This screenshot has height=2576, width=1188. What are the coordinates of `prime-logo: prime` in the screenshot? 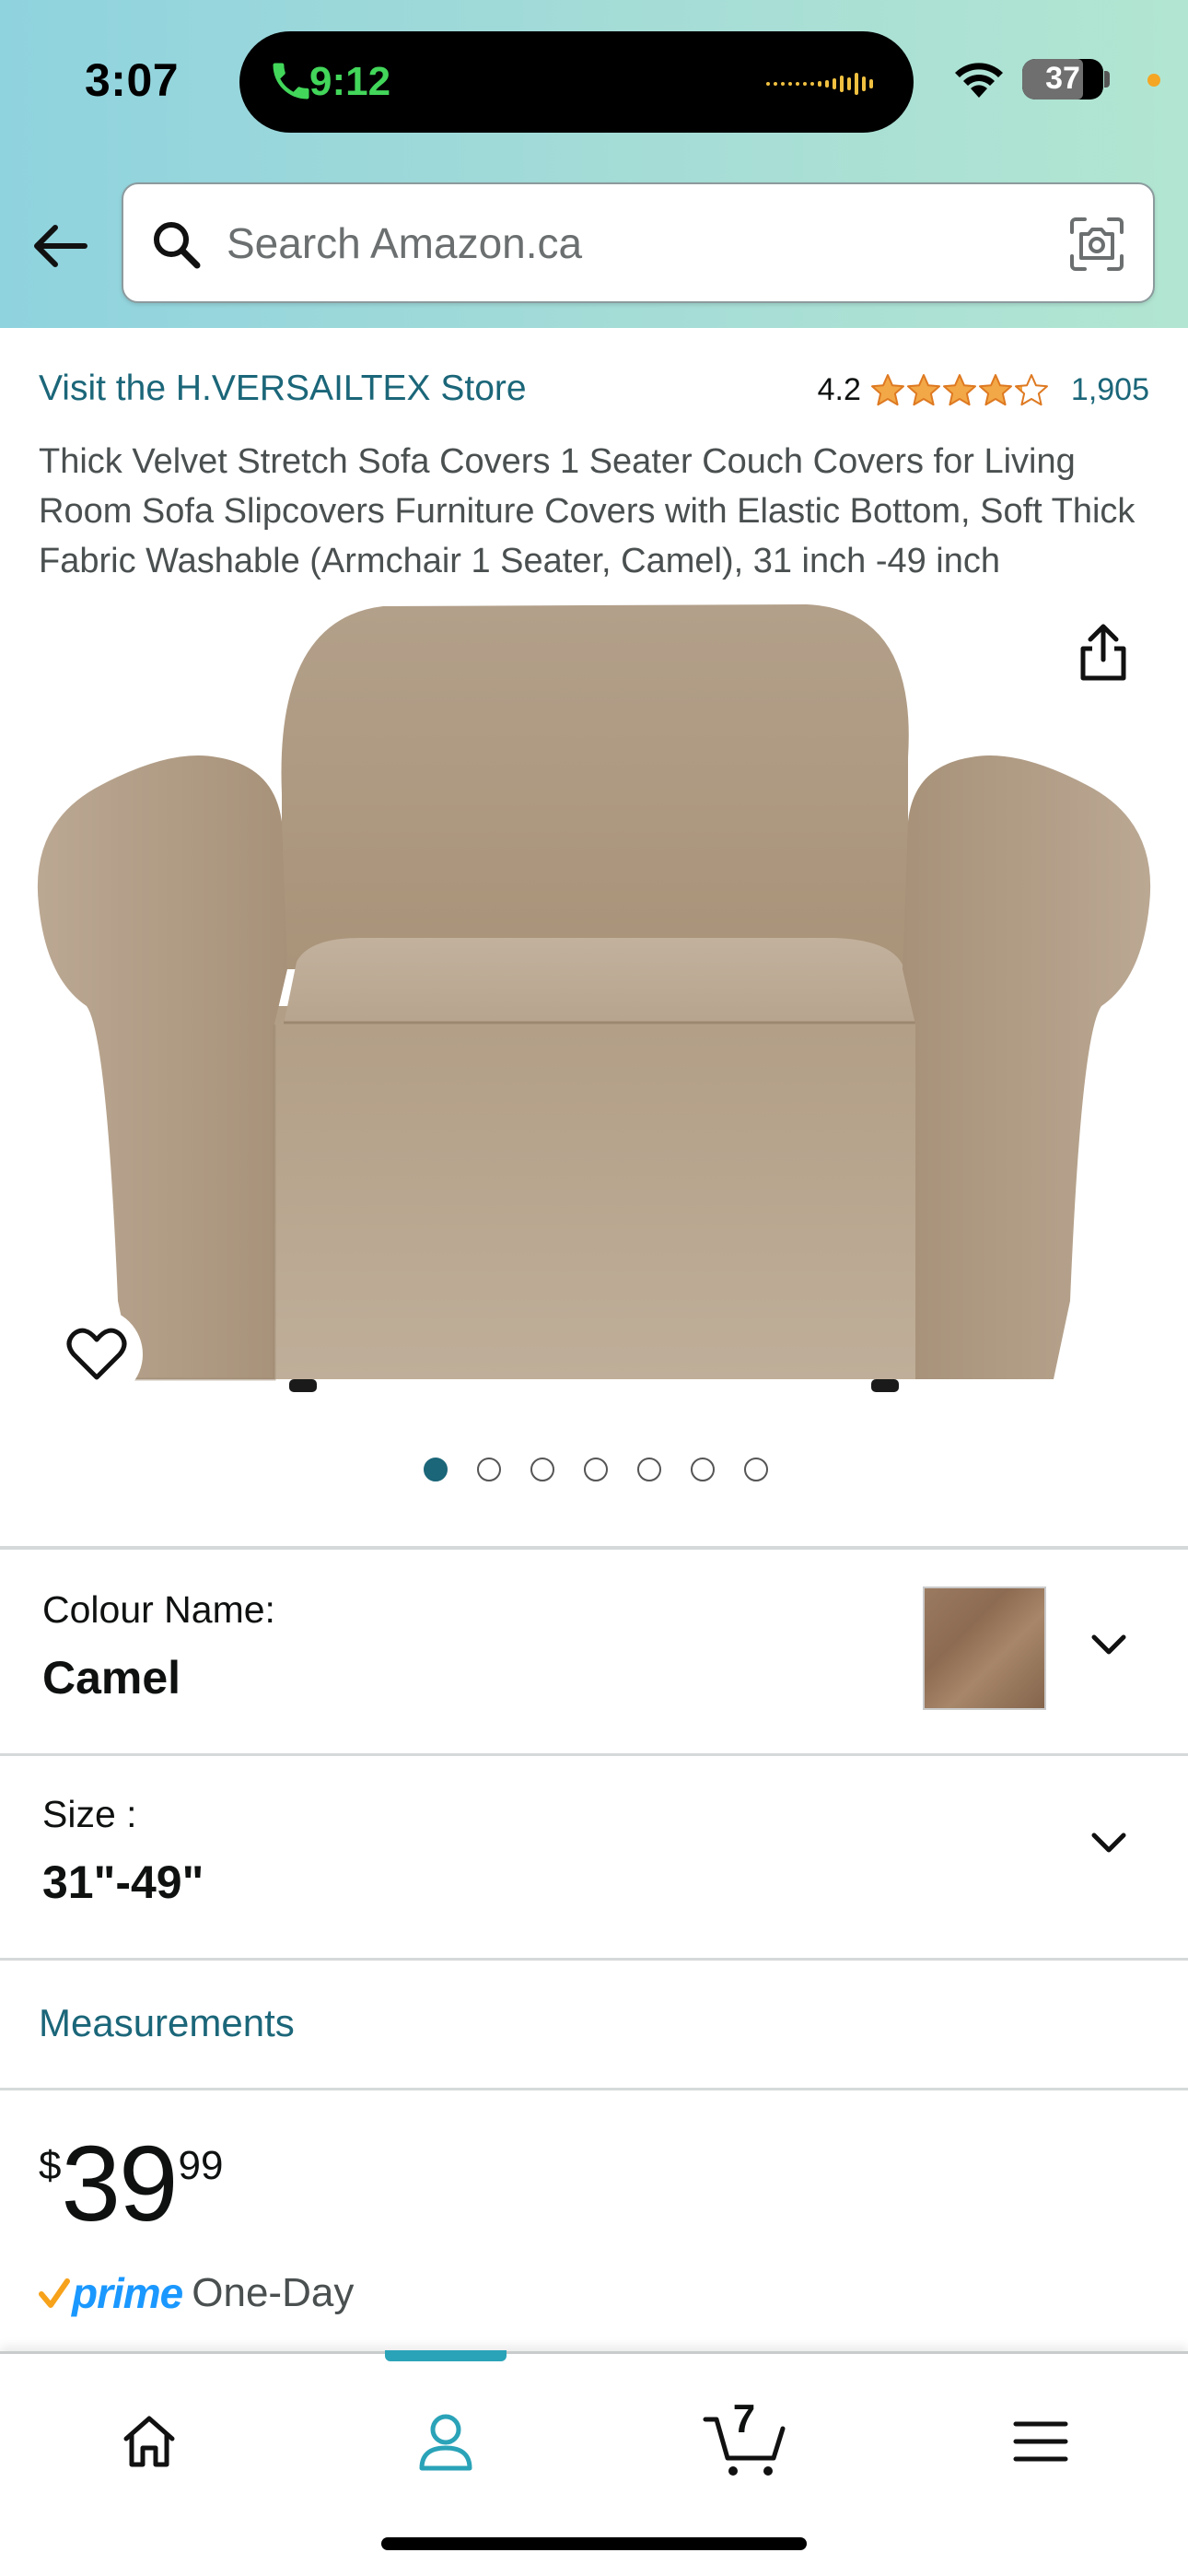 It's located at (127, 2293).